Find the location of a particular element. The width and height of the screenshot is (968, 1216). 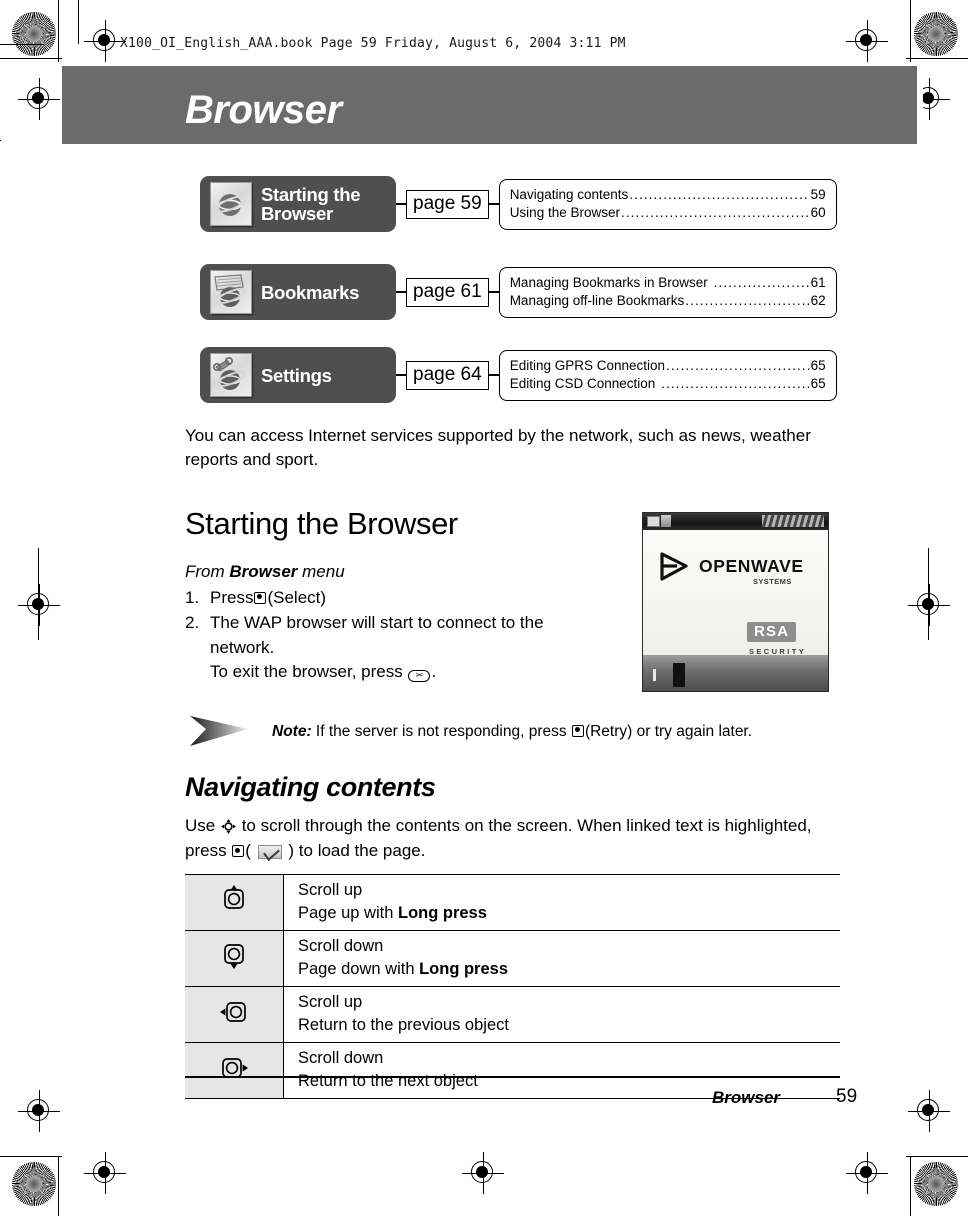

crop-line-top-left-h2 is located at coordinates (22, 45).